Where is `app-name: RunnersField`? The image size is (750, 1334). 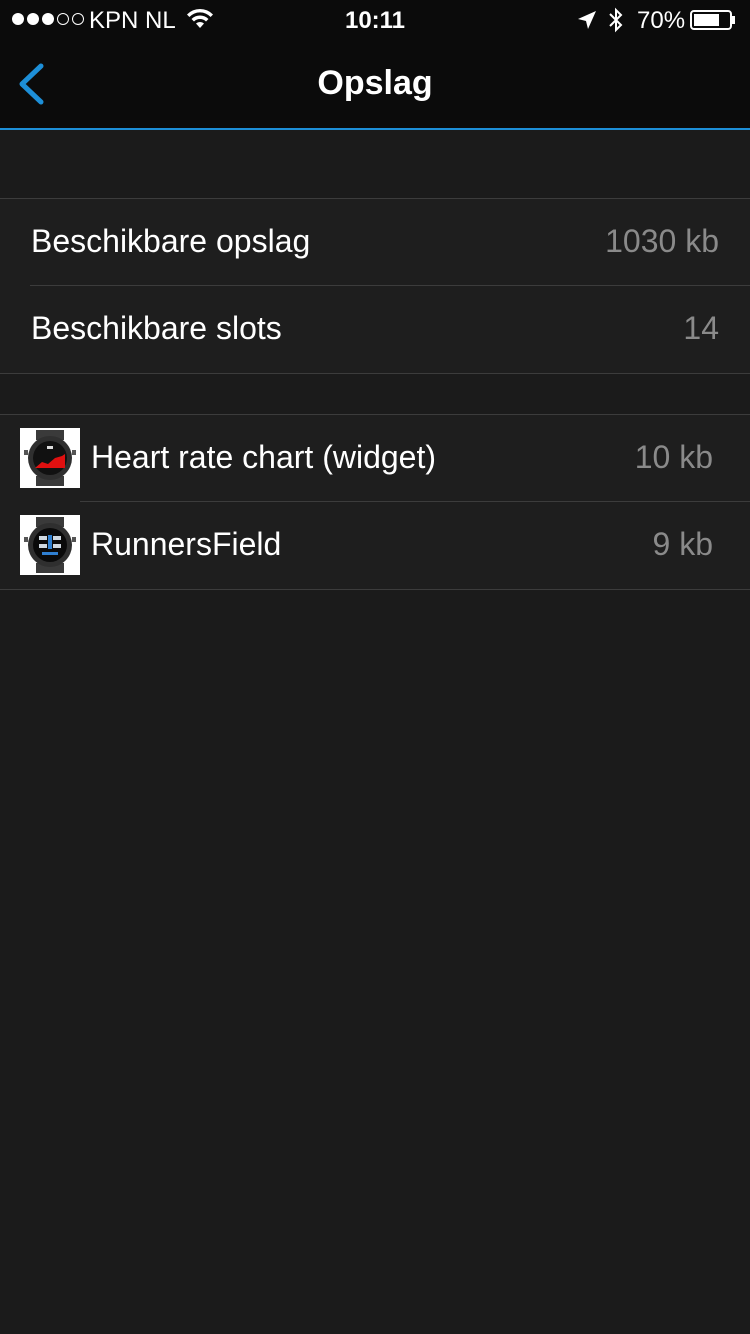
app-name: RunnersField is located at coordinates (186, 544).